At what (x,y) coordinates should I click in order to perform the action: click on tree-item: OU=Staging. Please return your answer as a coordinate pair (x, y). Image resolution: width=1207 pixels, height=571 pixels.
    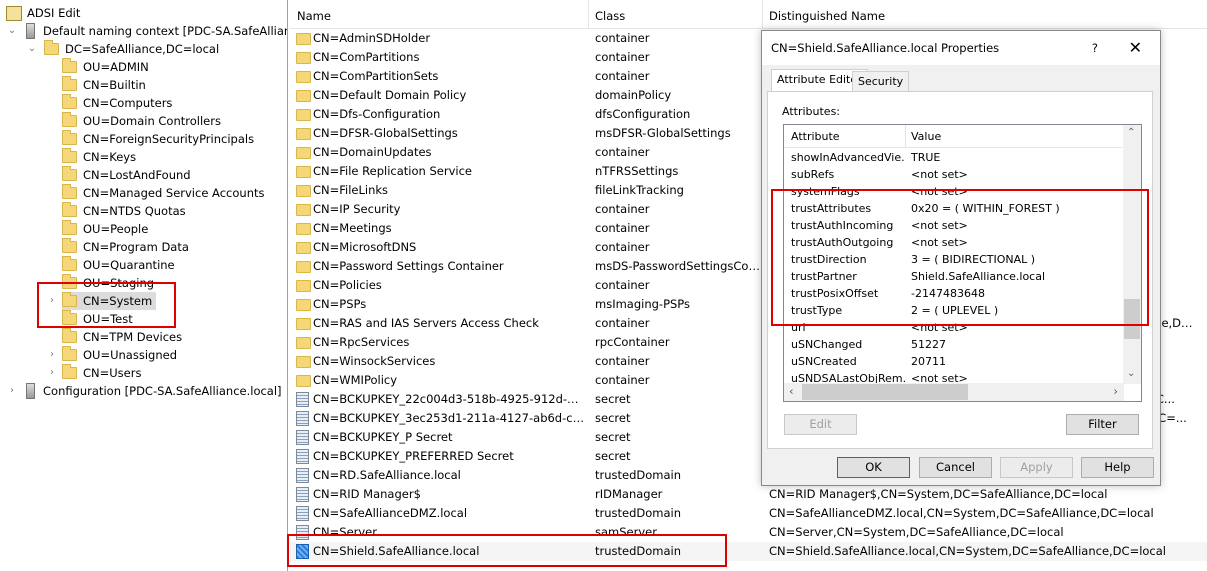
    Looking at the image, I should click on (100, 283).